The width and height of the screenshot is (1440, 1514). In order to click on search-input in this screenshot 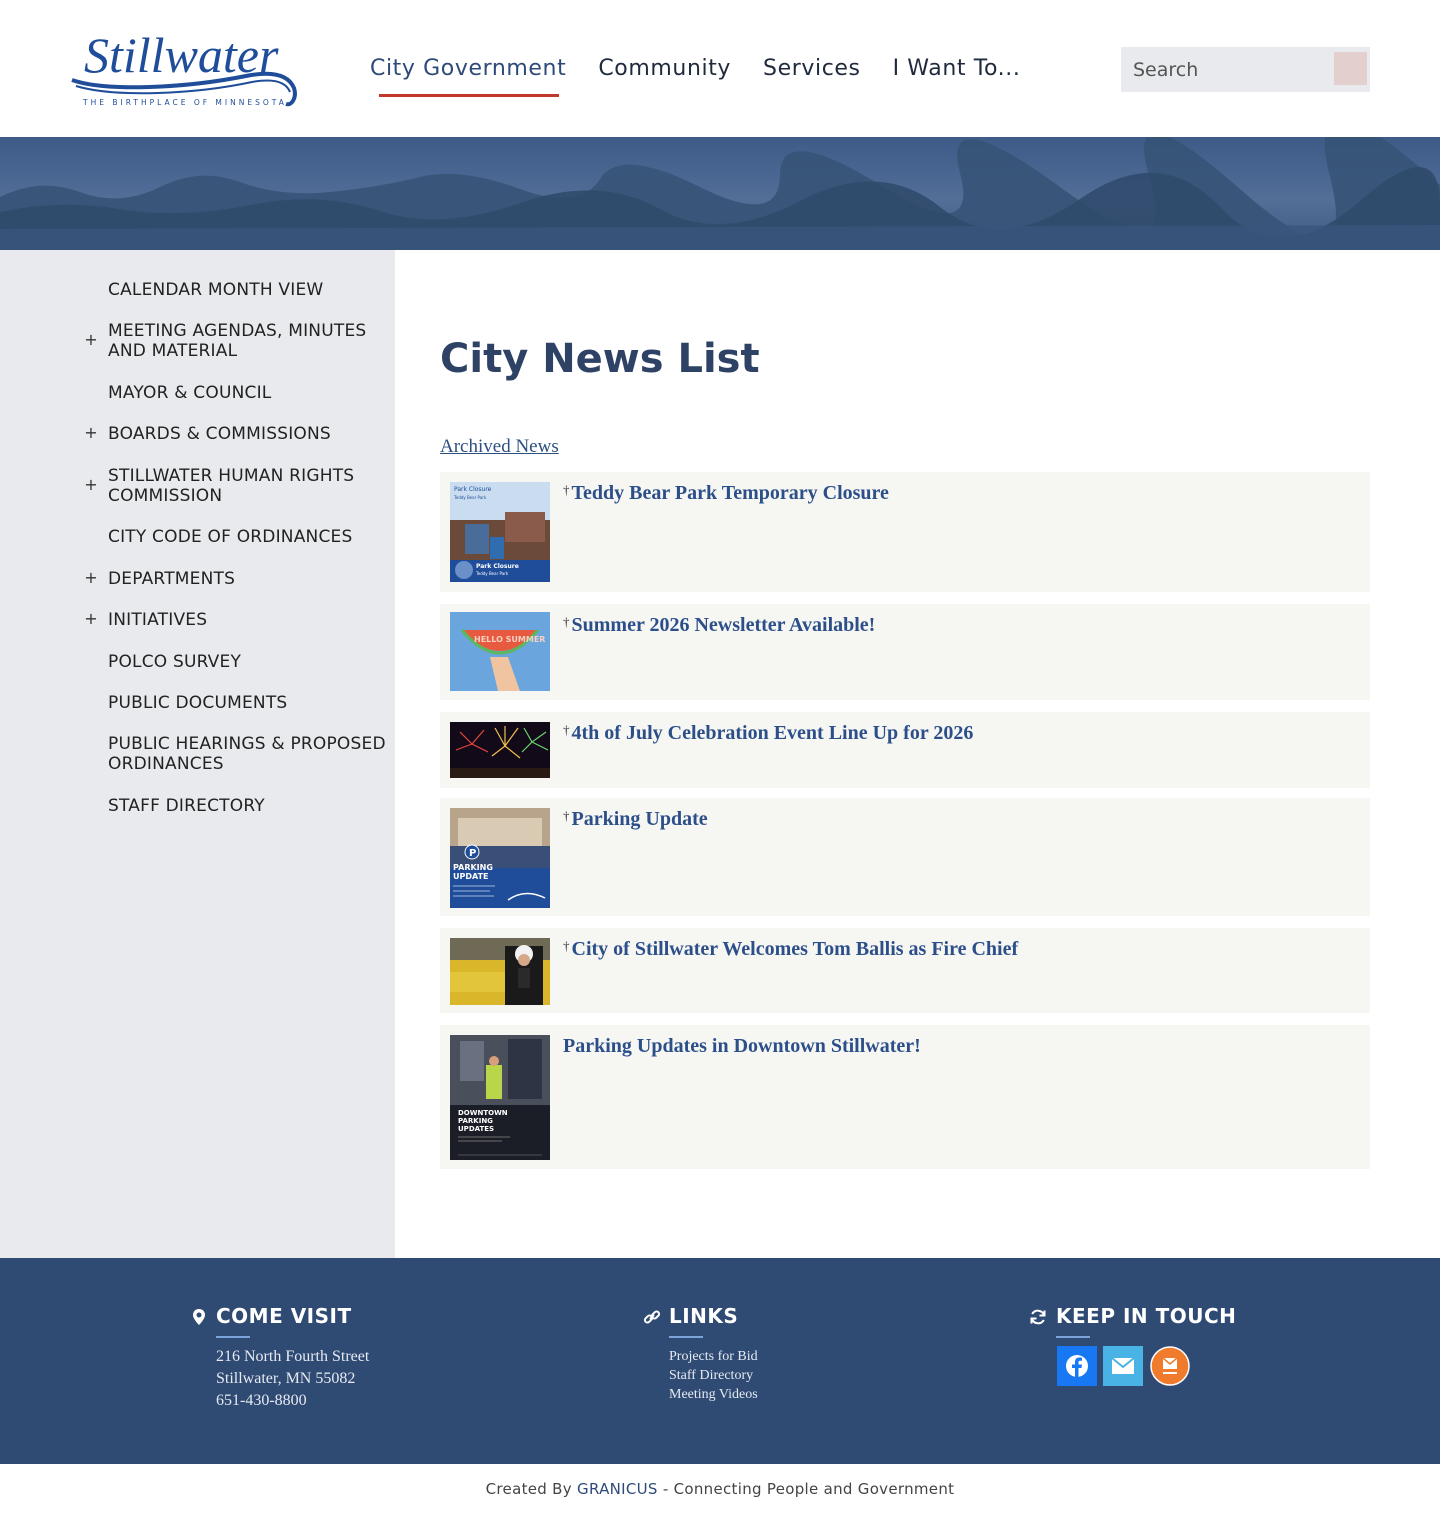, I will do `click(1223, 69)`.